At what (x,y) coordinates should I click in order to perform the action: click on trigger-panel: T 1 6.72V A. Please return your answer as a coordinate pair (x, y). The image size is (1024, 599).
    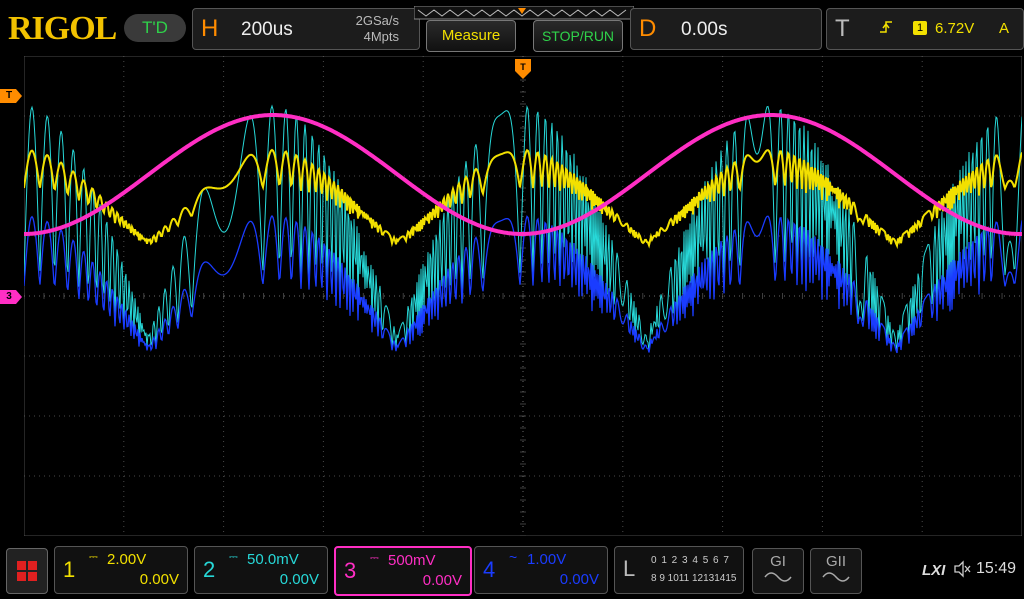
    Looking at the image, I should click on (925, 29).